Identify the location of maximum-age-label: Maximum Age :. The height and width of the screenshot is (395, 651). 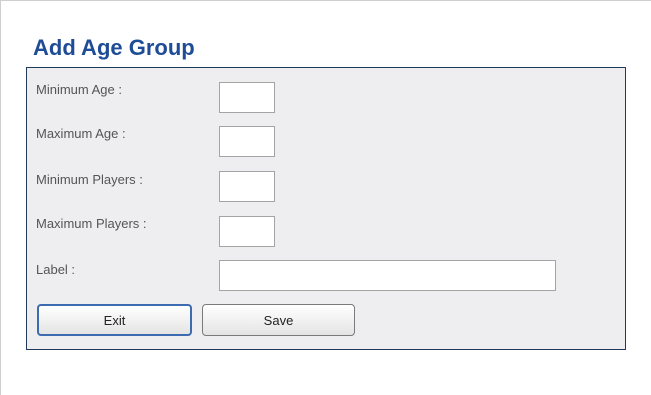
(81, 133).